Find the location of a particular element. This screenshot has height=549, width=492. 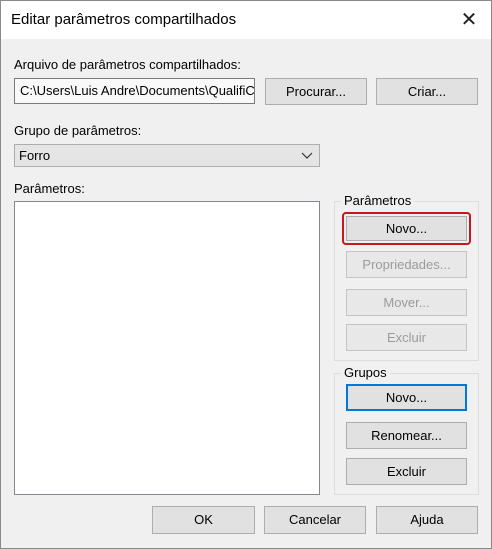

title-bar: Editar parâmetros compartilhados ✕ is located at coordinates (246, 20).